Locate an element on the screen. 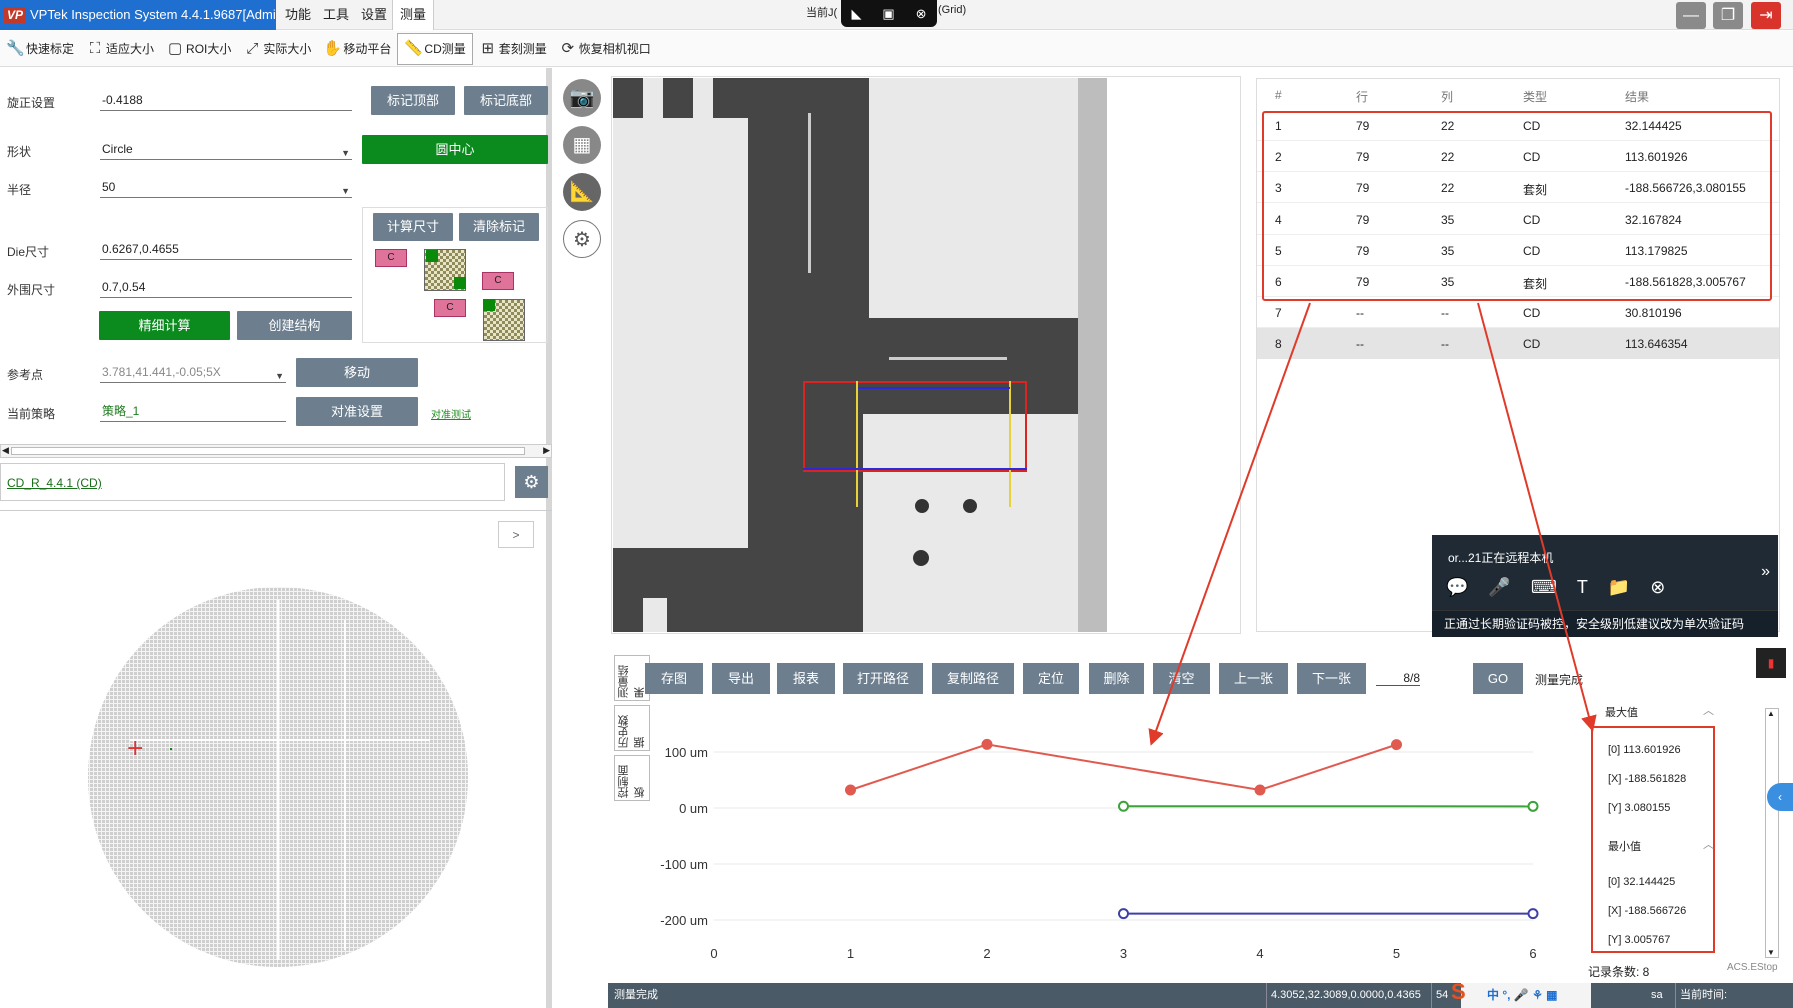 The width and height of the screenshot is (1793, 1008). mic-icon: 🎤 is located at coordinates (1499, 587).